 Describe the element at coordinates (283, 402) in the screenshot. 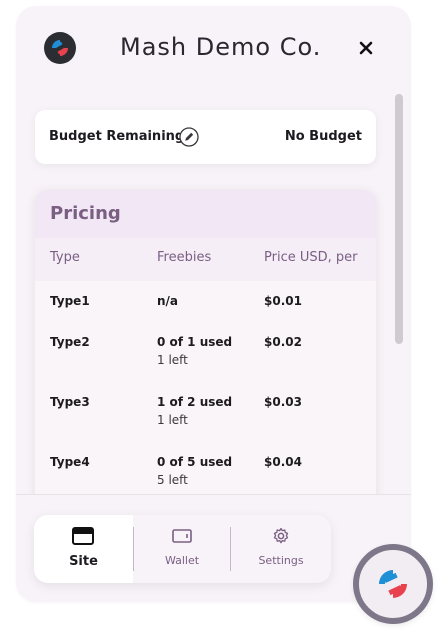

I see `row-price: $0.03` at that location.